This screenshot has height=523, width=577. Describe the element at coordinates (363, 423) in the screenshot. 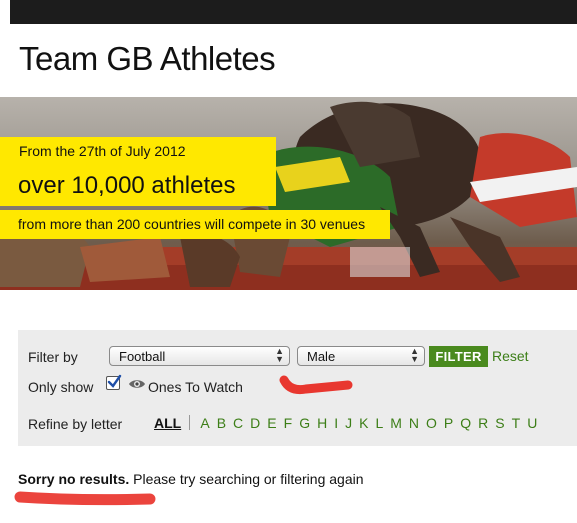

I see `letter-link-k: K` at that location.